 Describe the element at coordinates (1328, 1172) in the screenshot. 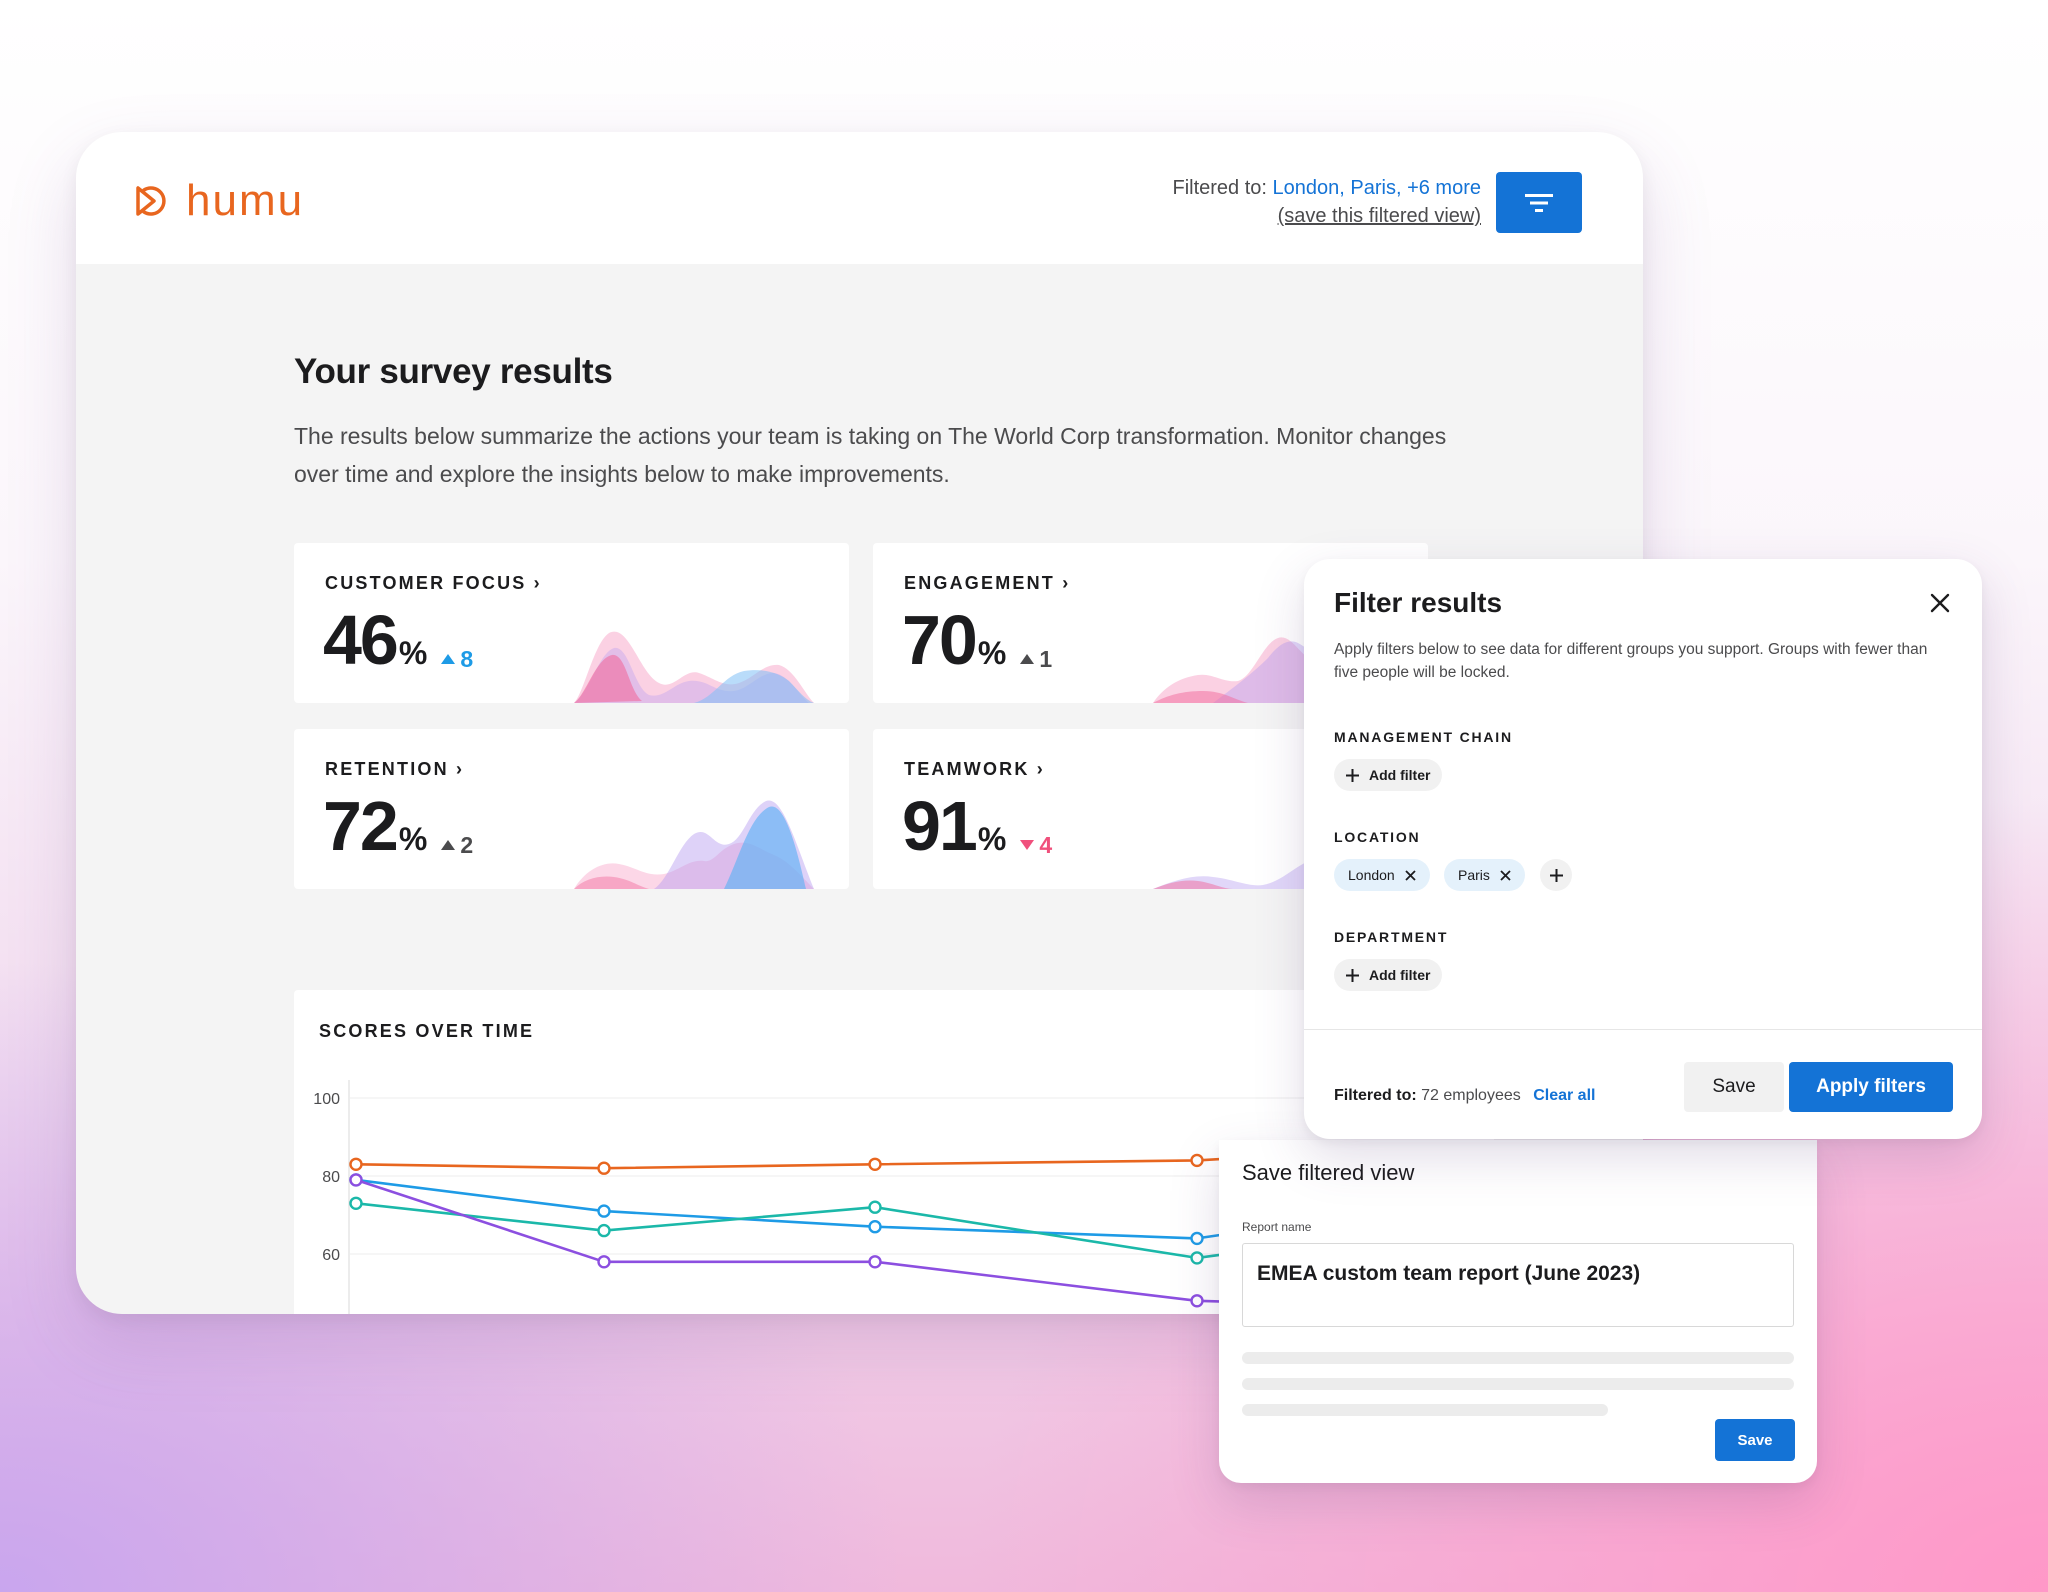

I see `dialog-title: Save filtered view` at that location.